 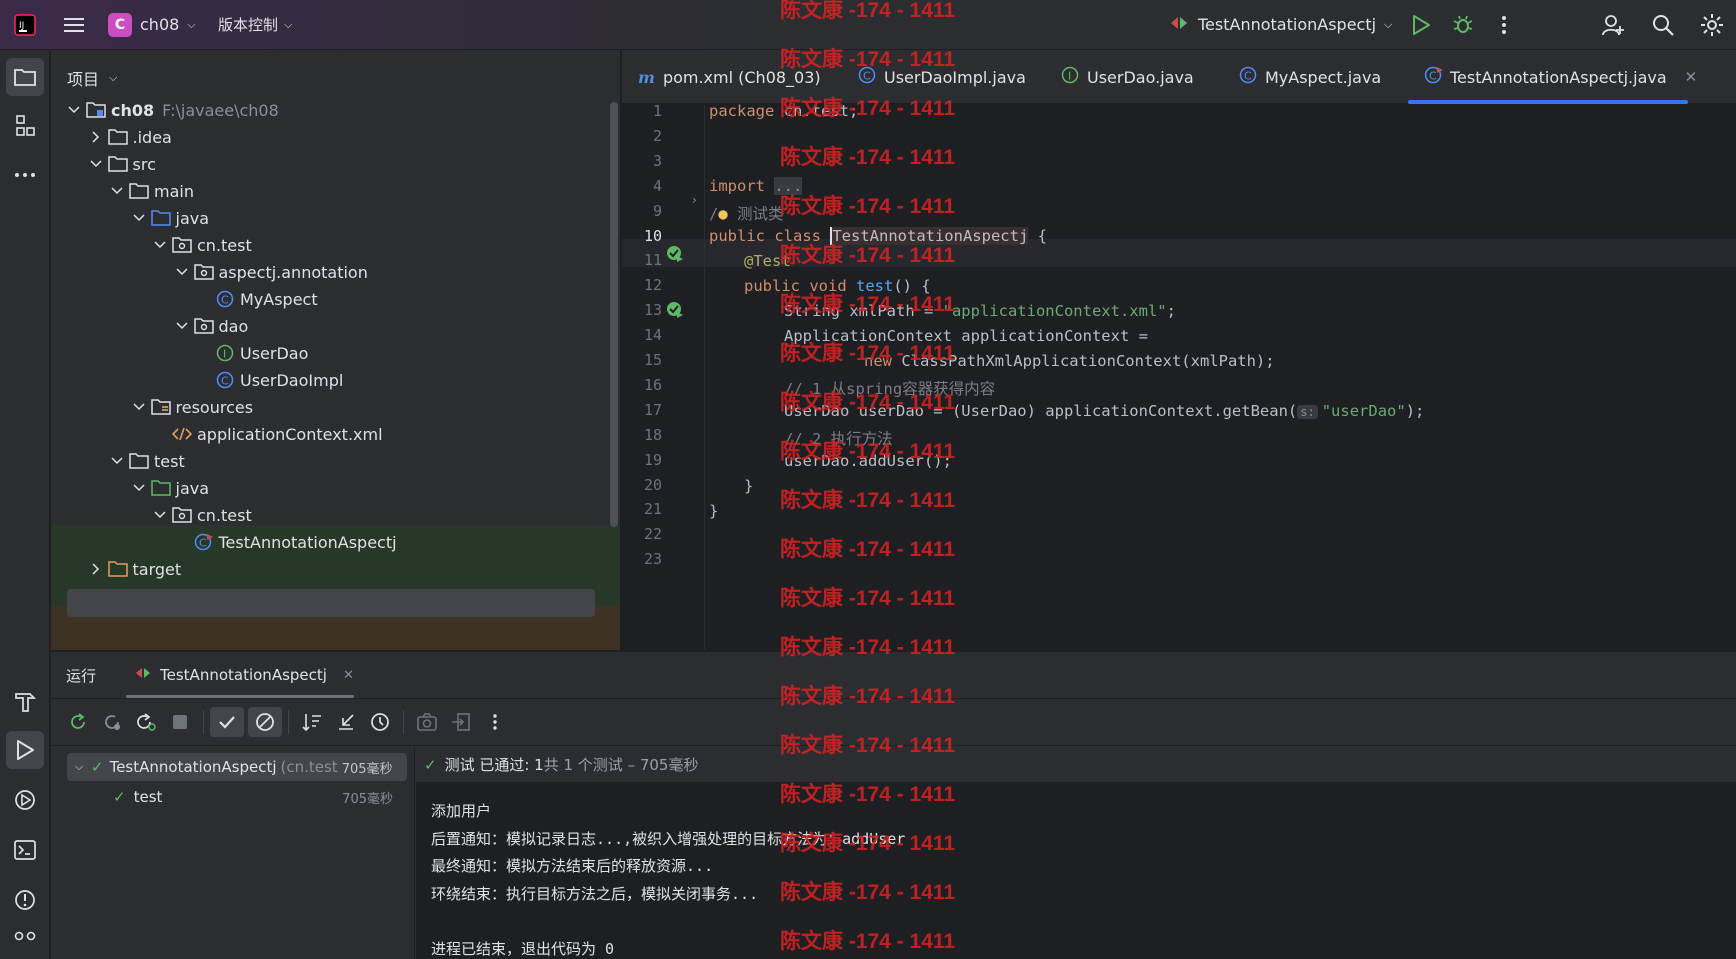 What do you see at coordinates (25, 850) in the screenshot?
I see `terminal-icon` at bounding box center [25, 850].